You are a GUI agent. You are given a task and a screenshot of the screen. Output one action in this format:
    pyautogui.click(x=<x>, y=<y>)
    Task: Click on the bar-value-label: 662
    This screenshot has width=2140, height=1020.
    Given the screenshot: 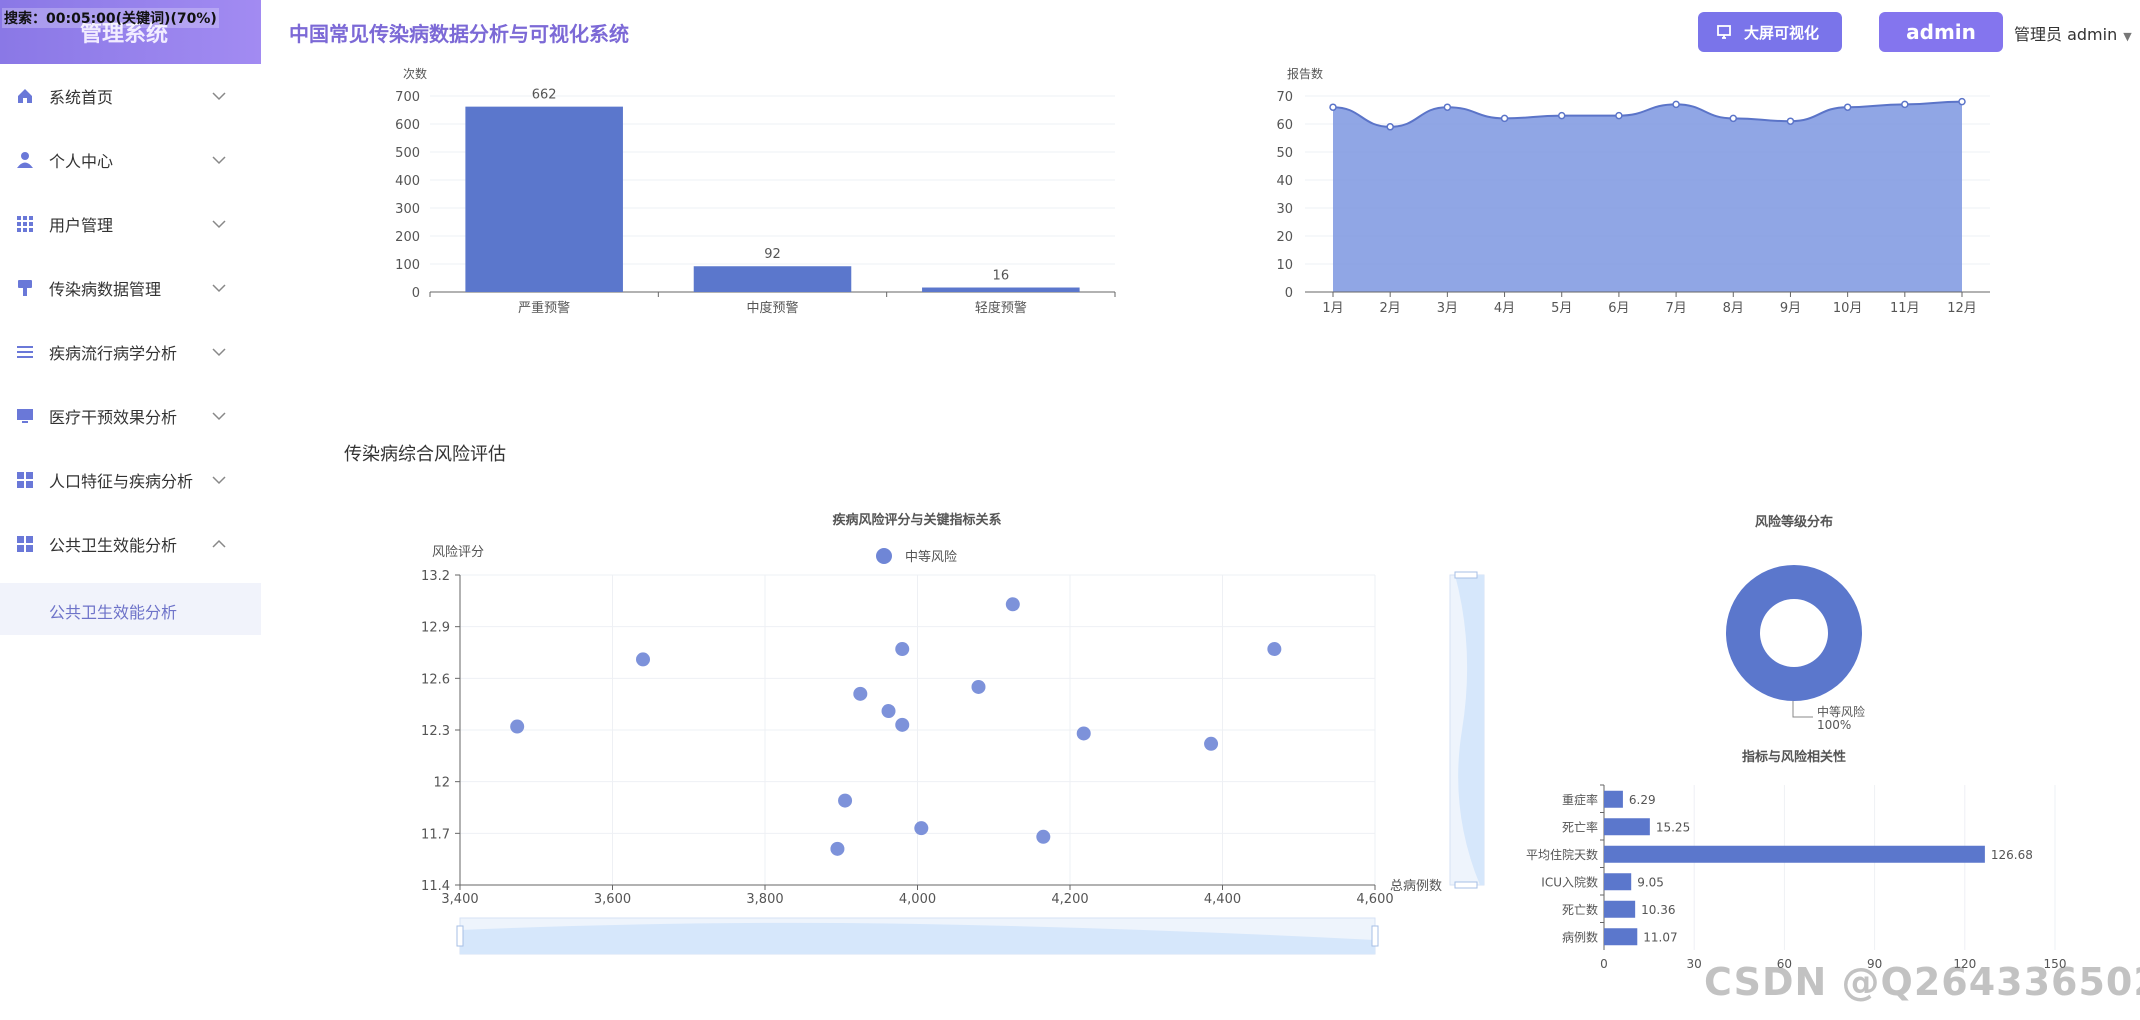 What is the action you would take?
    pyautogui.click(x=544, y=95)
    